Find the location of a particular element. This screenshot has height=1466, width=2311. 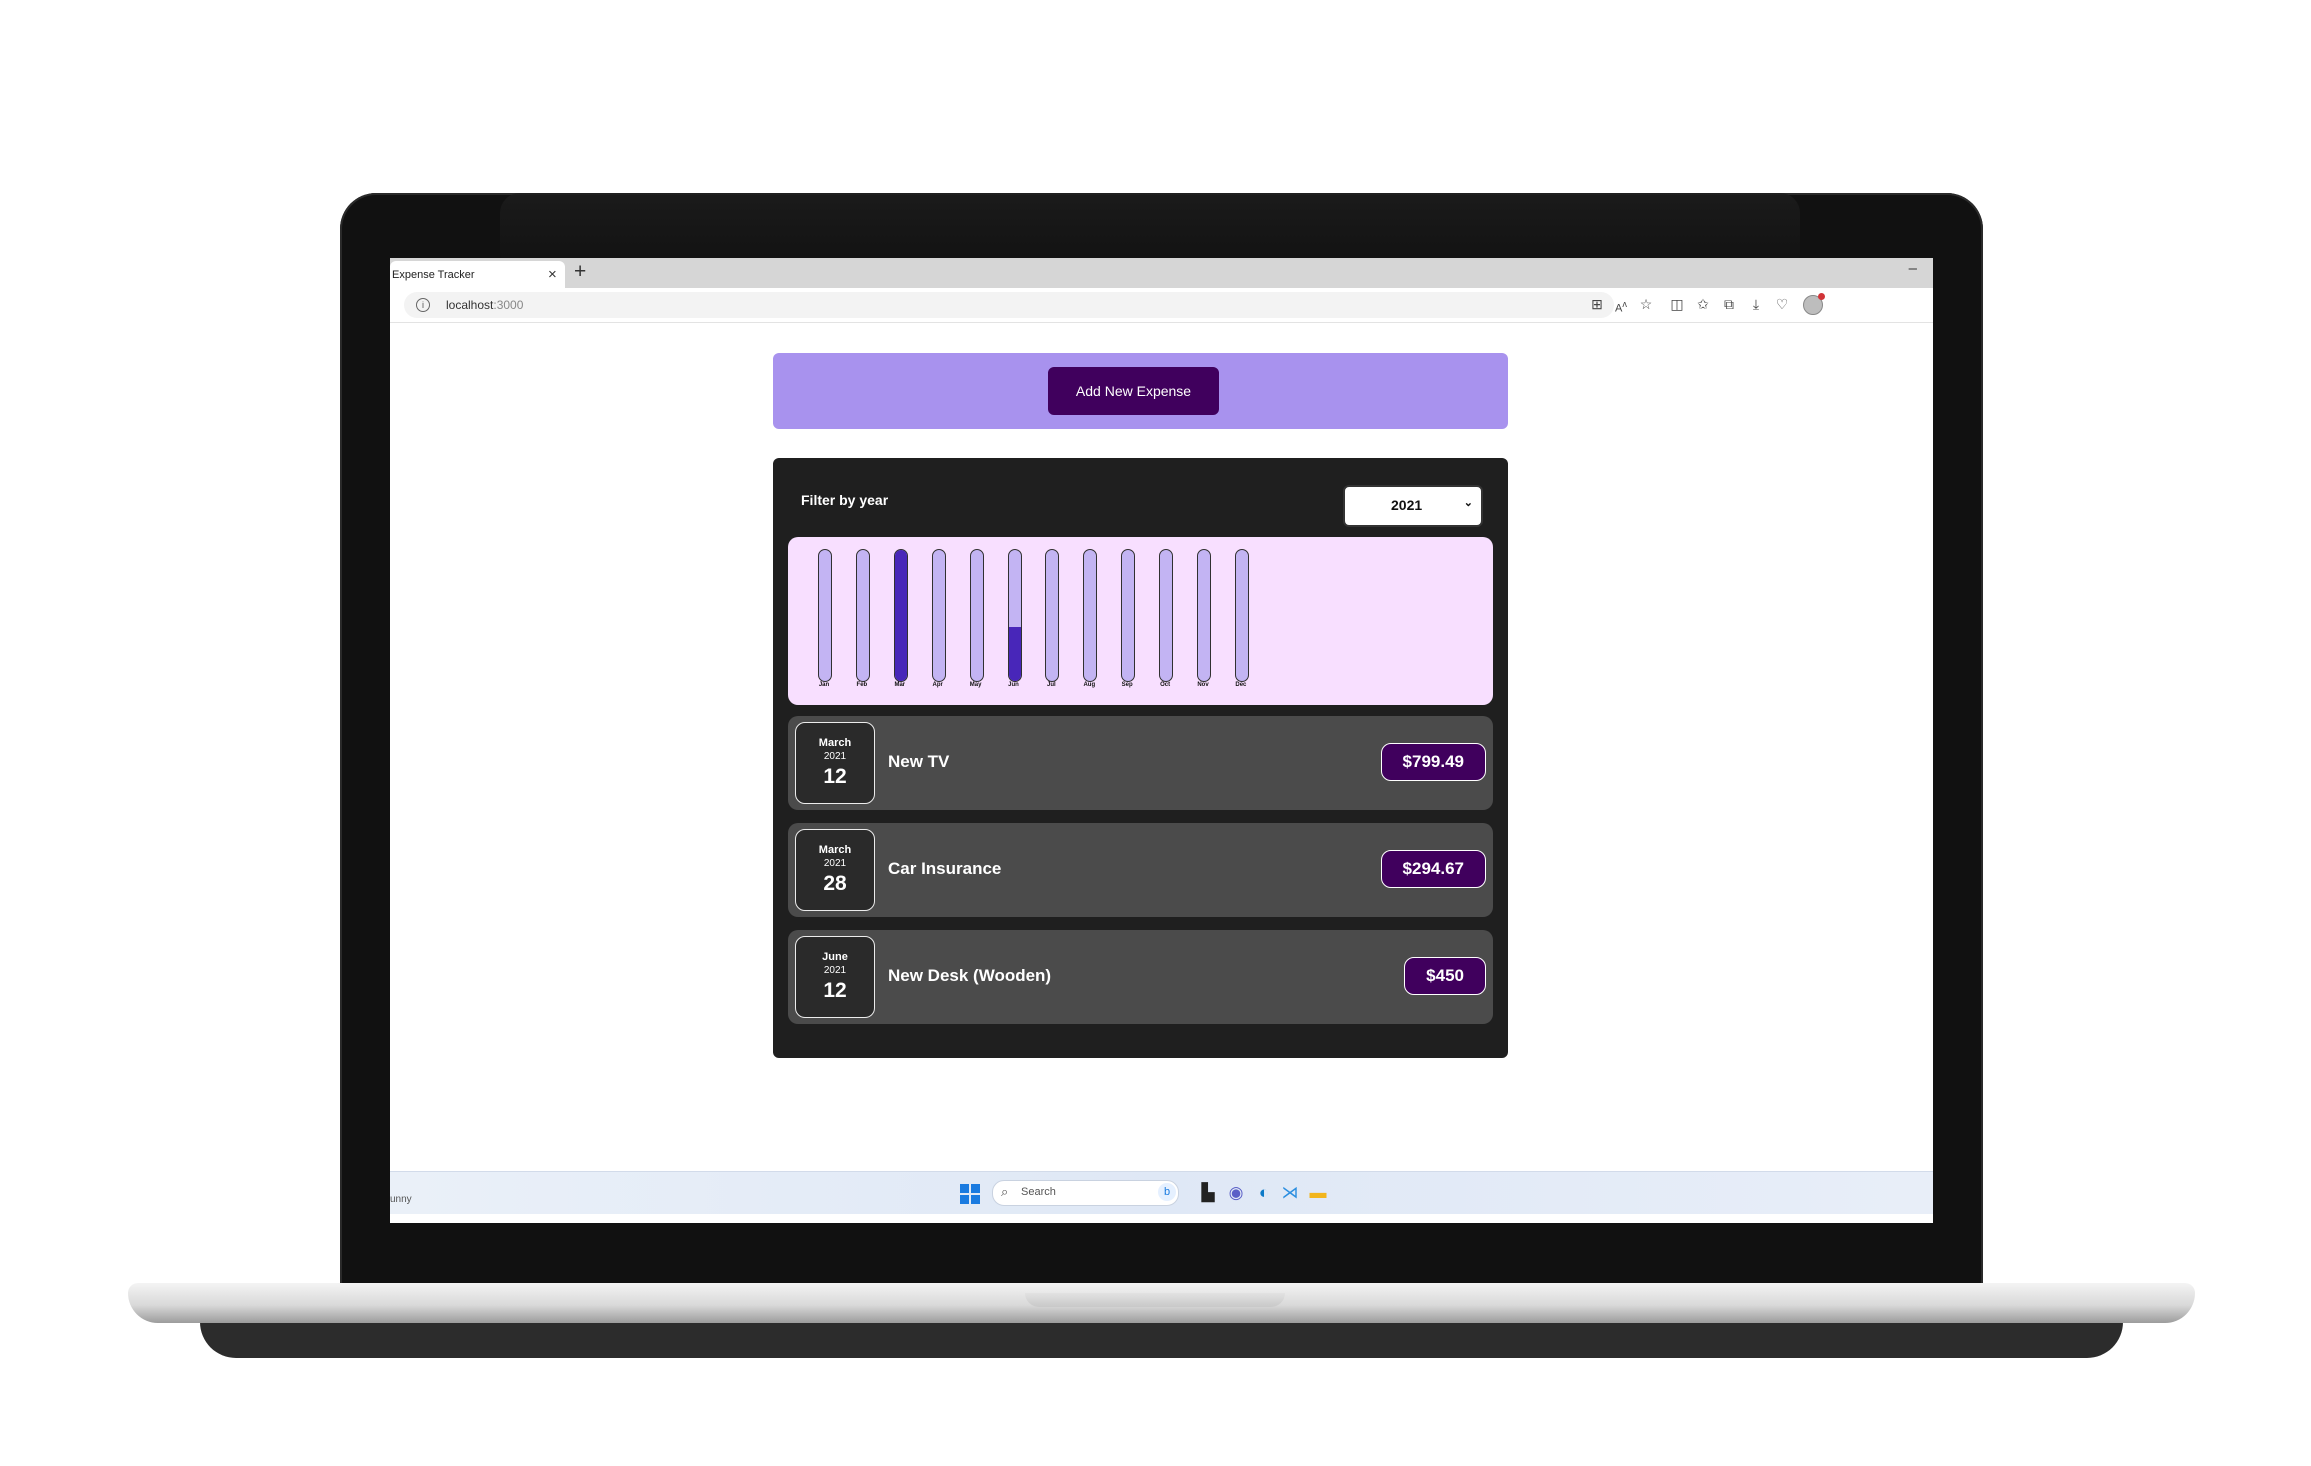

taskbar-search: ⌕ Search b is located at coordinates (1085, 1193).